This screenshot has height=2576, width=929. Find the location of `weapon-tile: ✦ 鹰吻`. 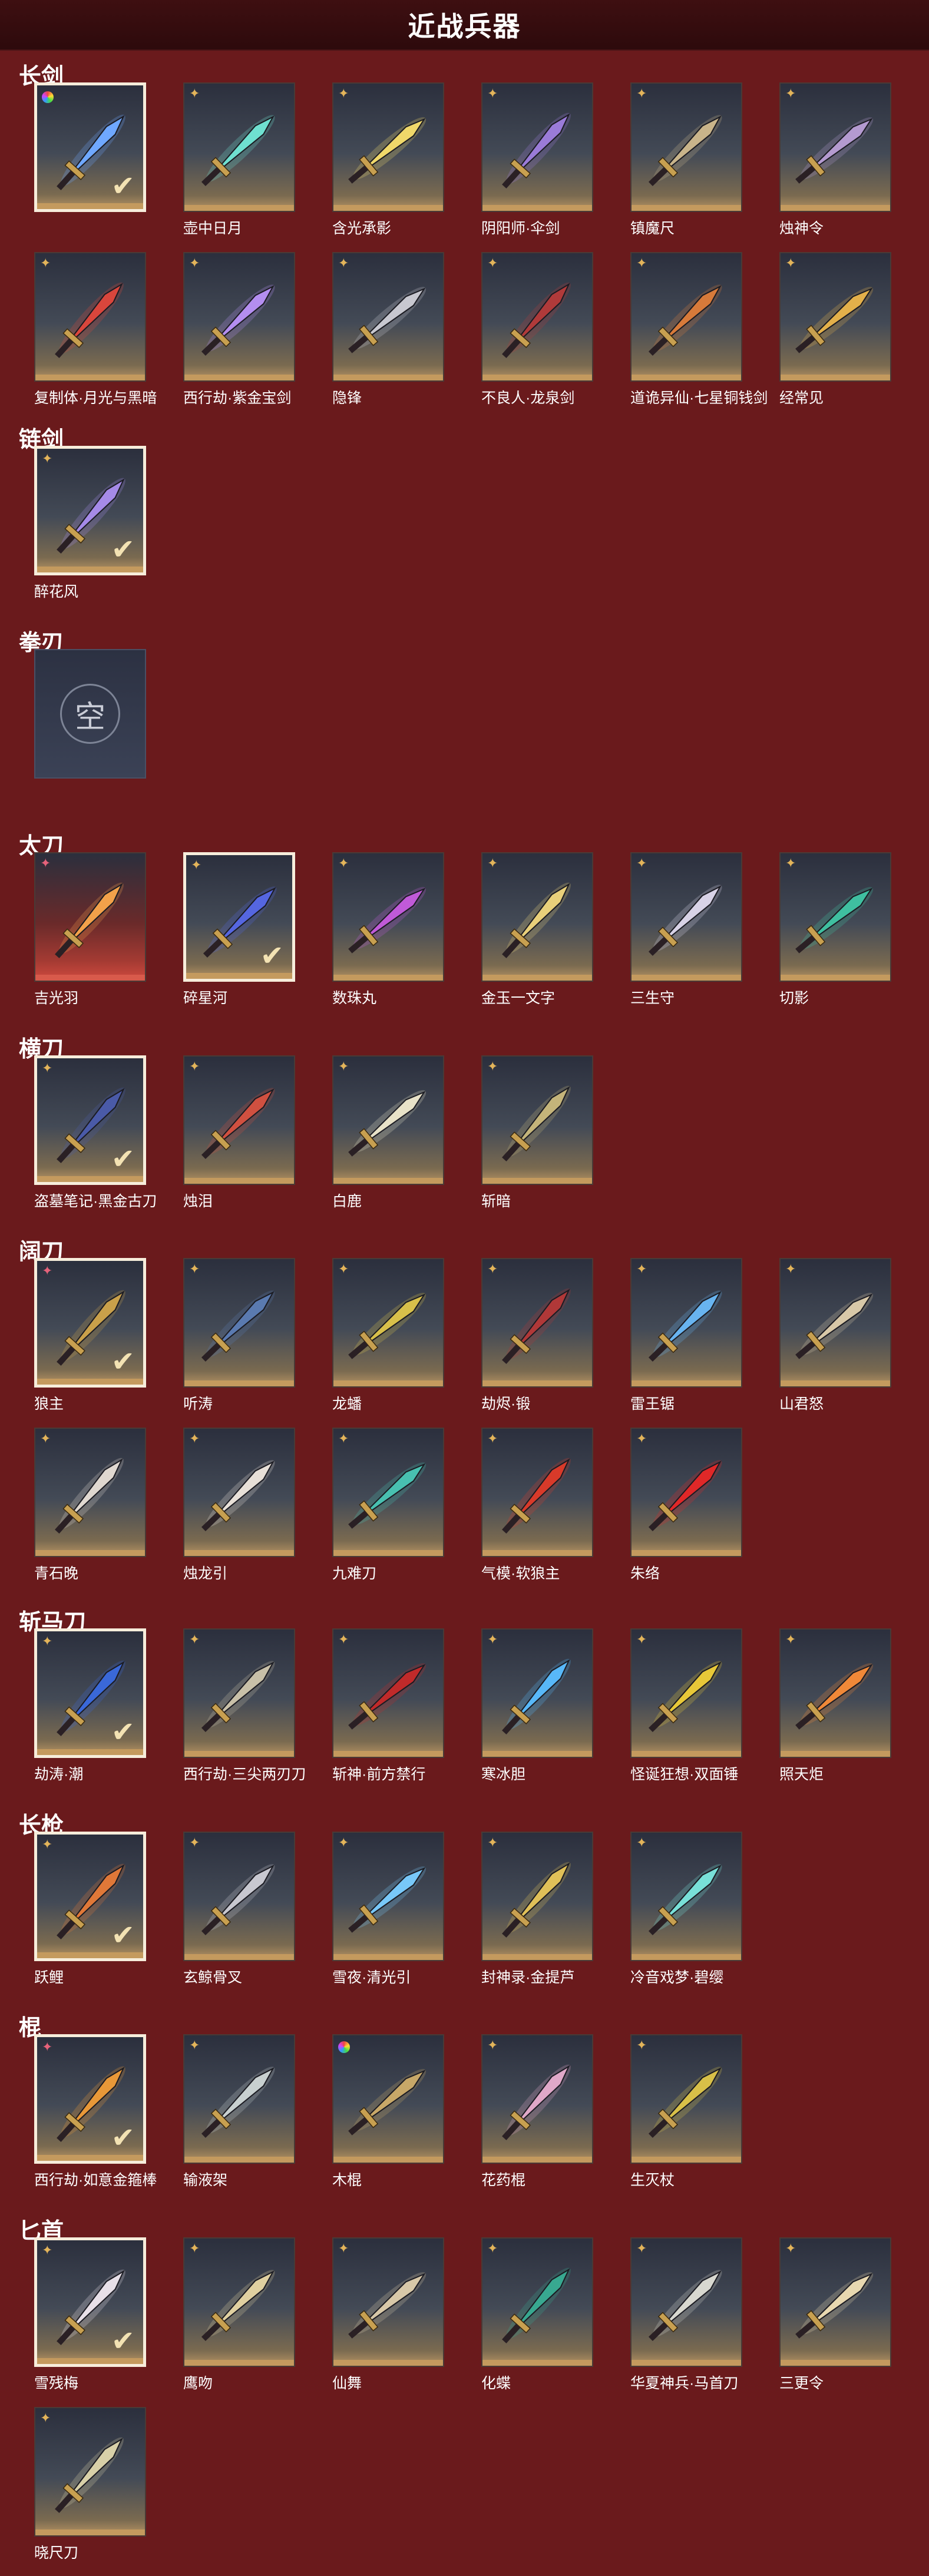

weapon-tile: ✦ 鹰吻 is located at coordinates (239, 2315).